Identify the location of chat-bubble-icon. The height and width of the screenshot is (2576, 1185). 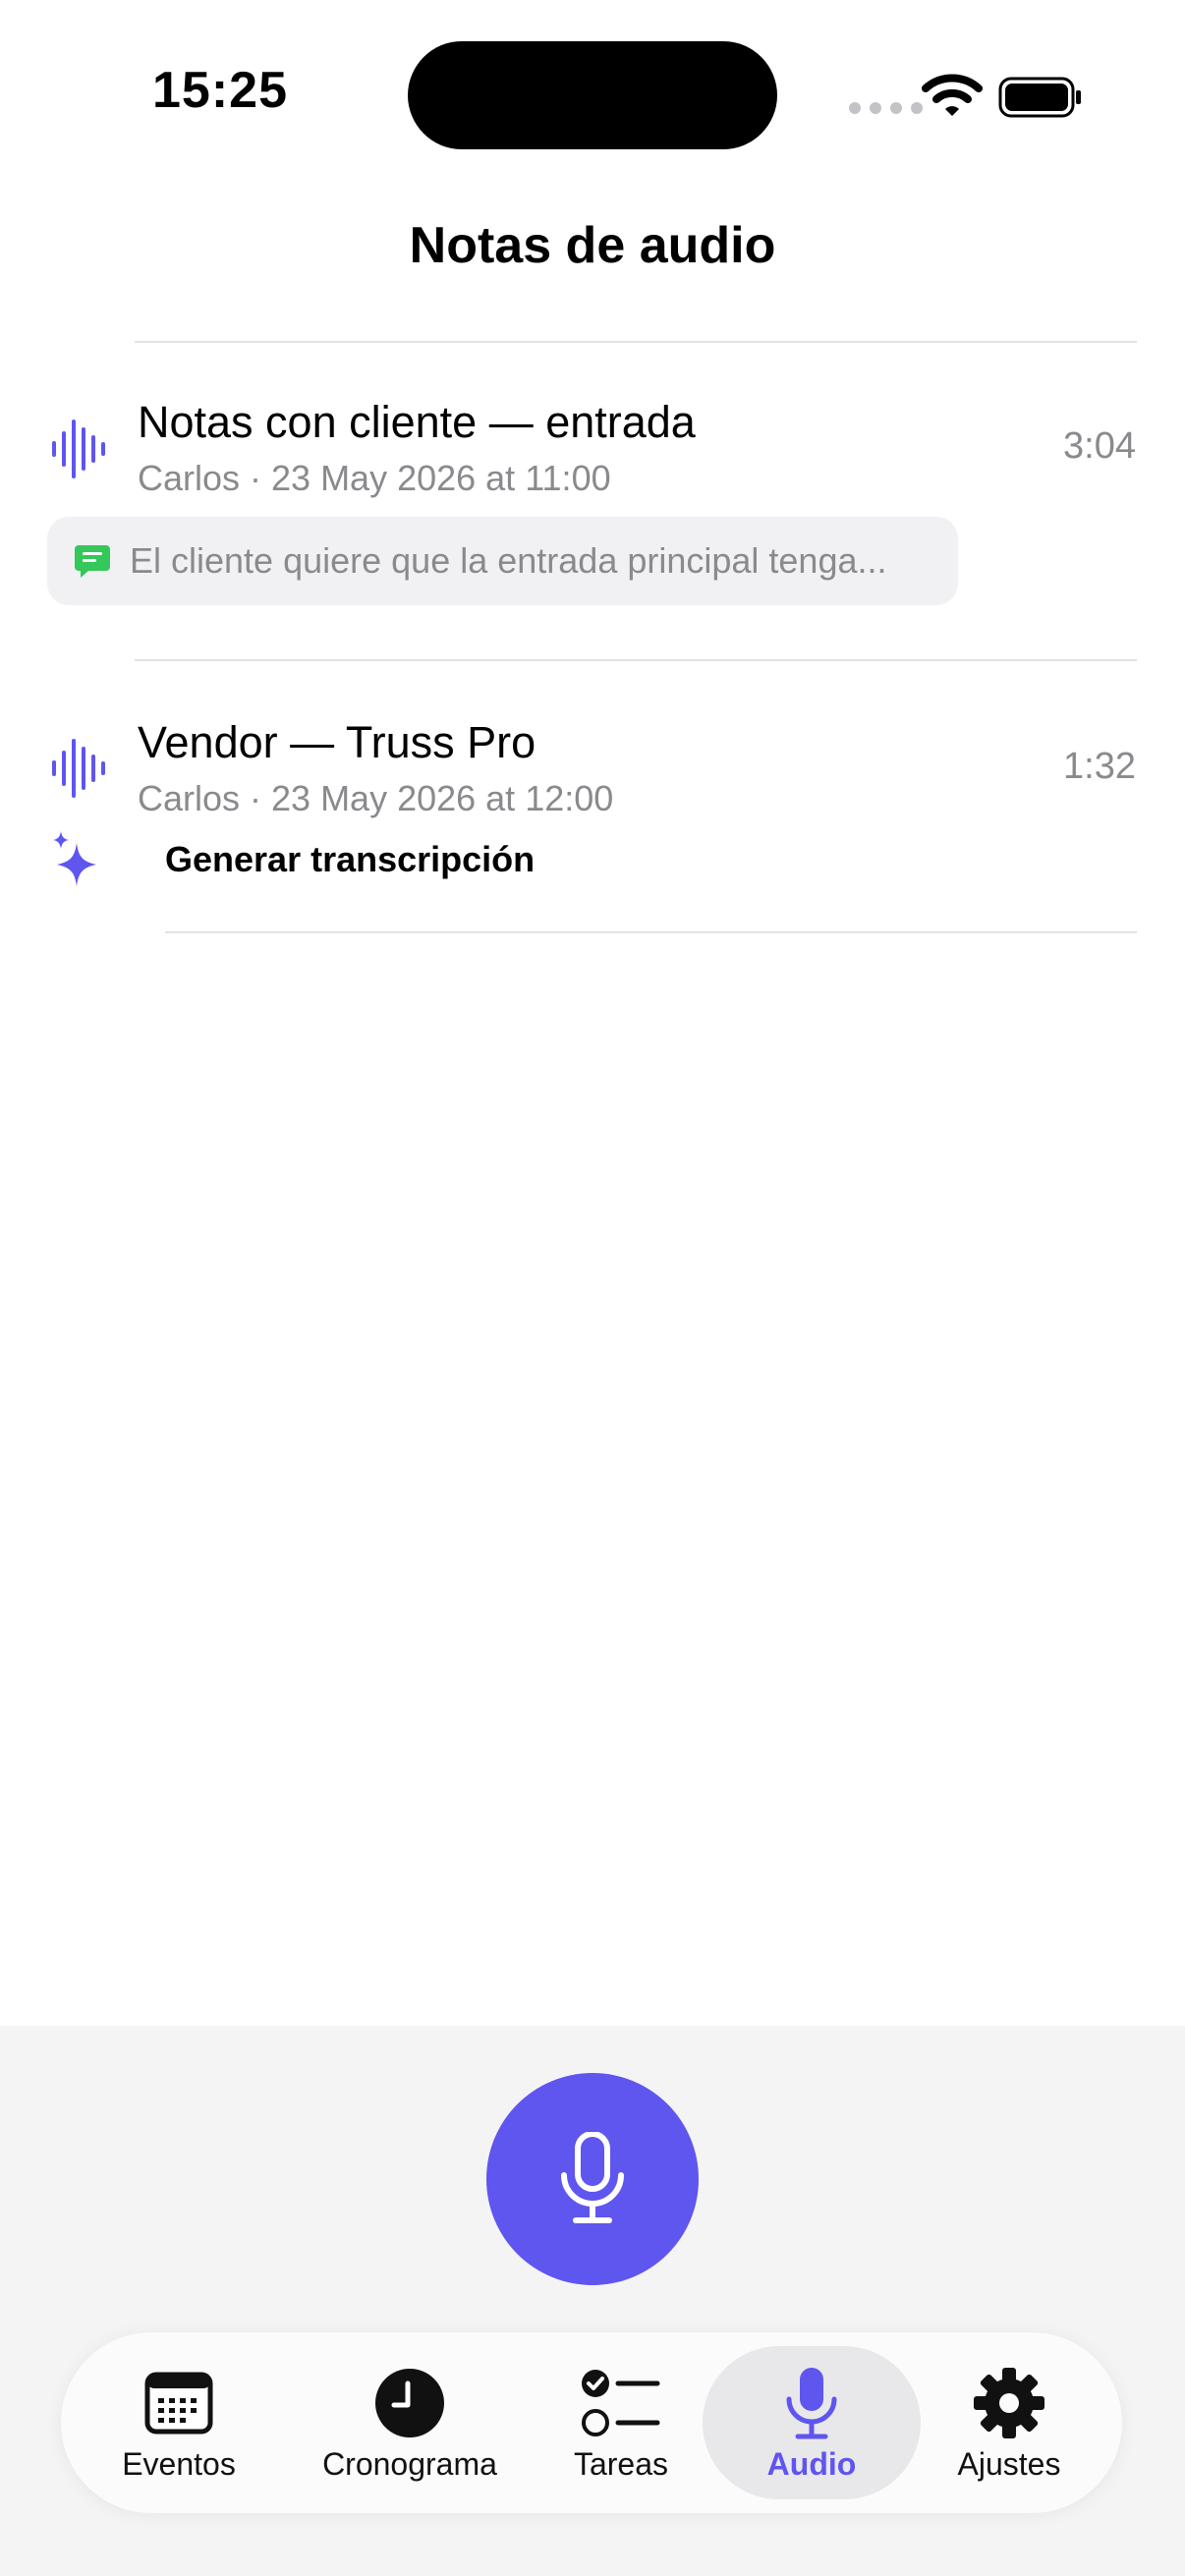
(92, 561).